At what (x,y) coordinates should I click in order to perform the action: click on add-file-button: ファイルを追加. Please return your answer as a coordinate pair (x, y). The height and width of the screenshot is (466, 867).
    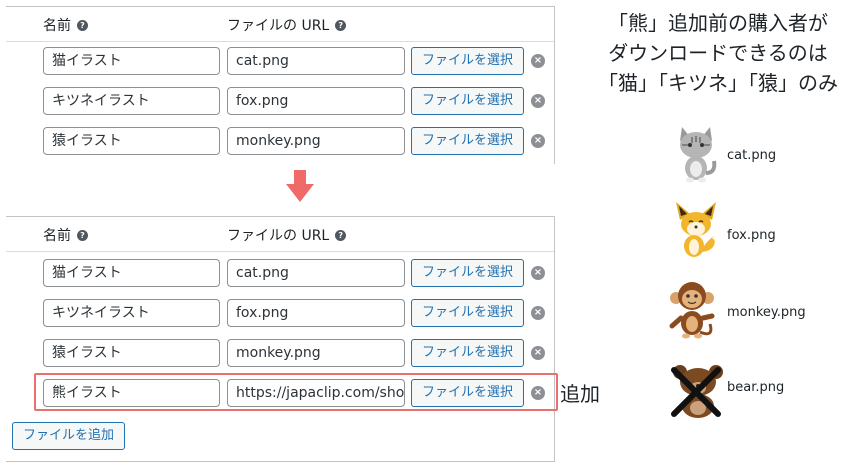
    Looking at the image, I should click on (68, 436).